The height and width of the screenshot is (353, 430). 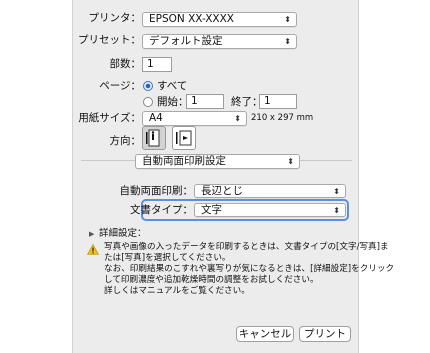 I want to click on orientation-landscape-button, so click(x=184, y=138).